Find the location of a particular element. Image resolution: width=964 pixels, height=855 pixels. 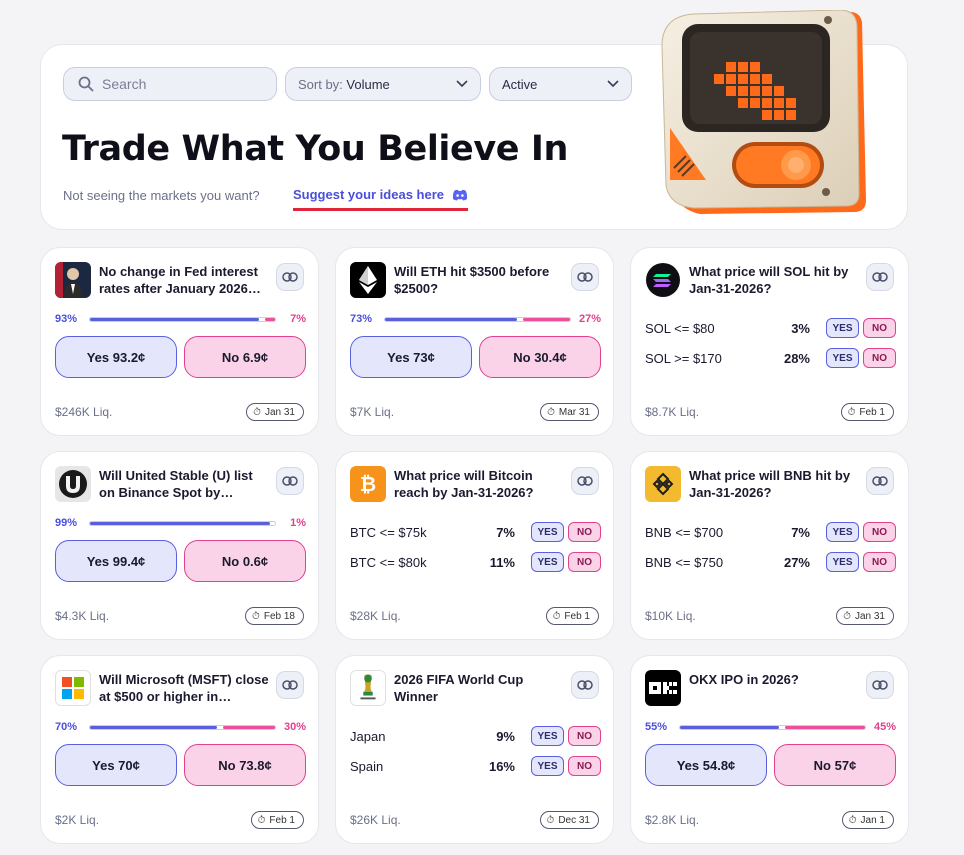

search-input is located at coordinates (182, 84).